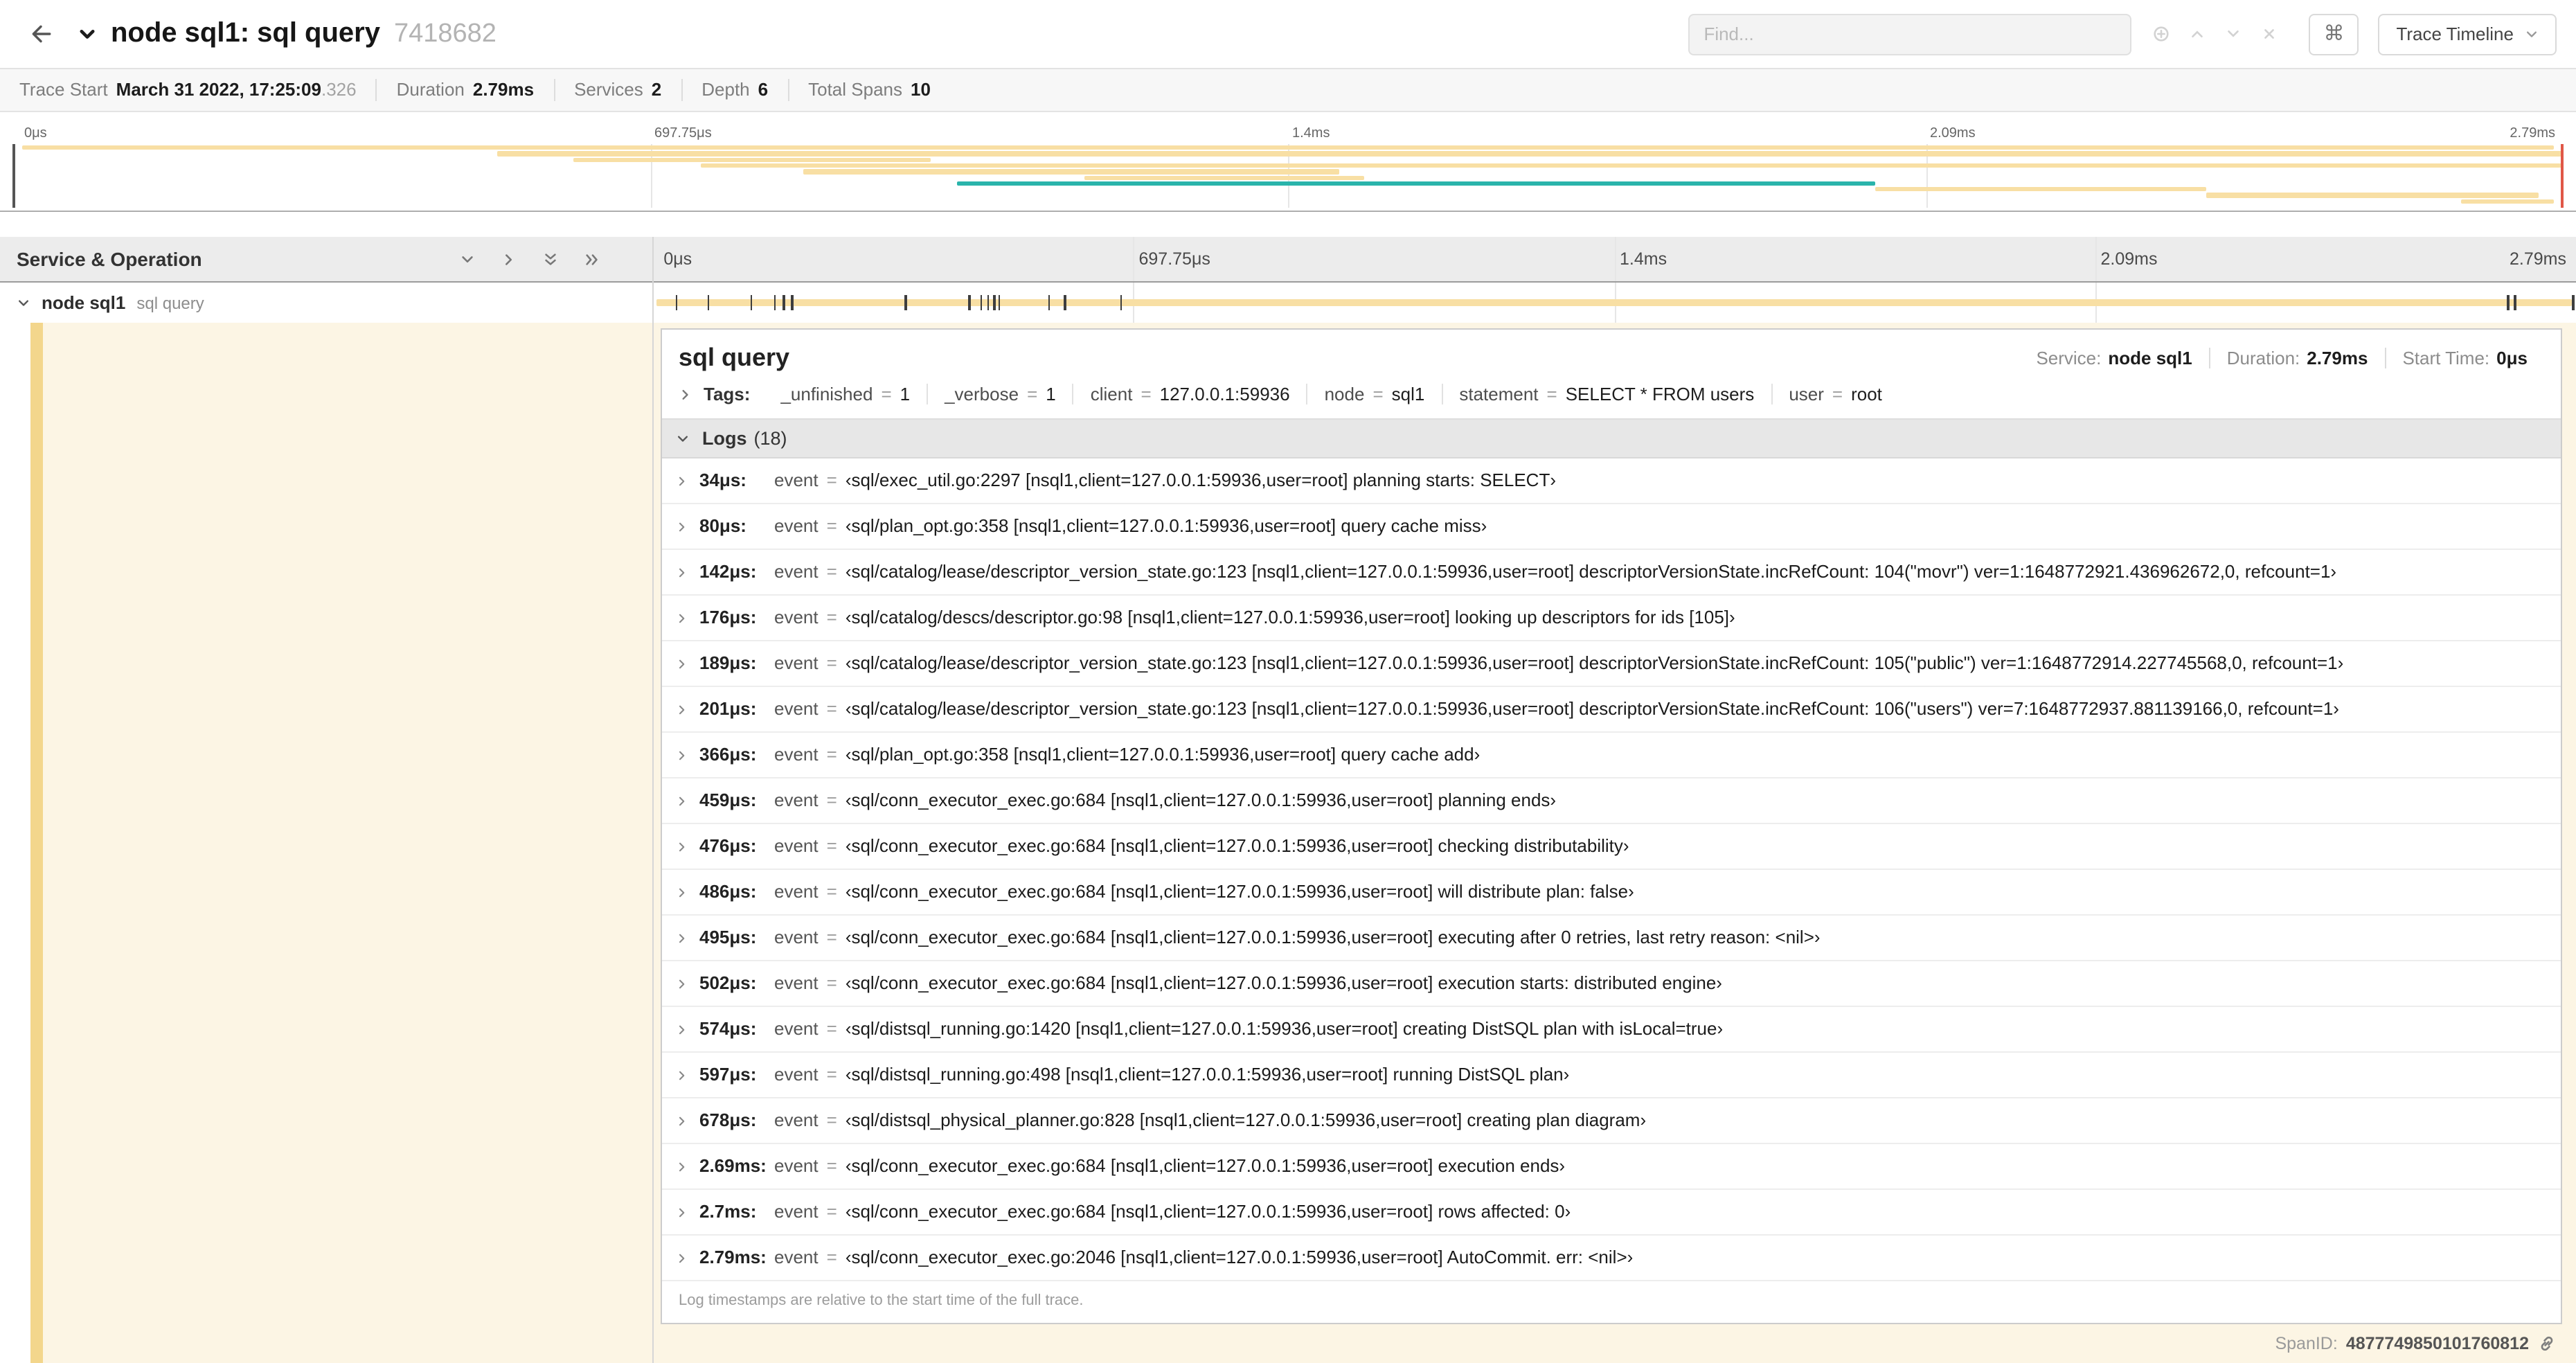  What do you see at coordinates (728, 800) in the screenshot?
I see `log-timestamp: 459μs:` at bounding box center [728, 800].